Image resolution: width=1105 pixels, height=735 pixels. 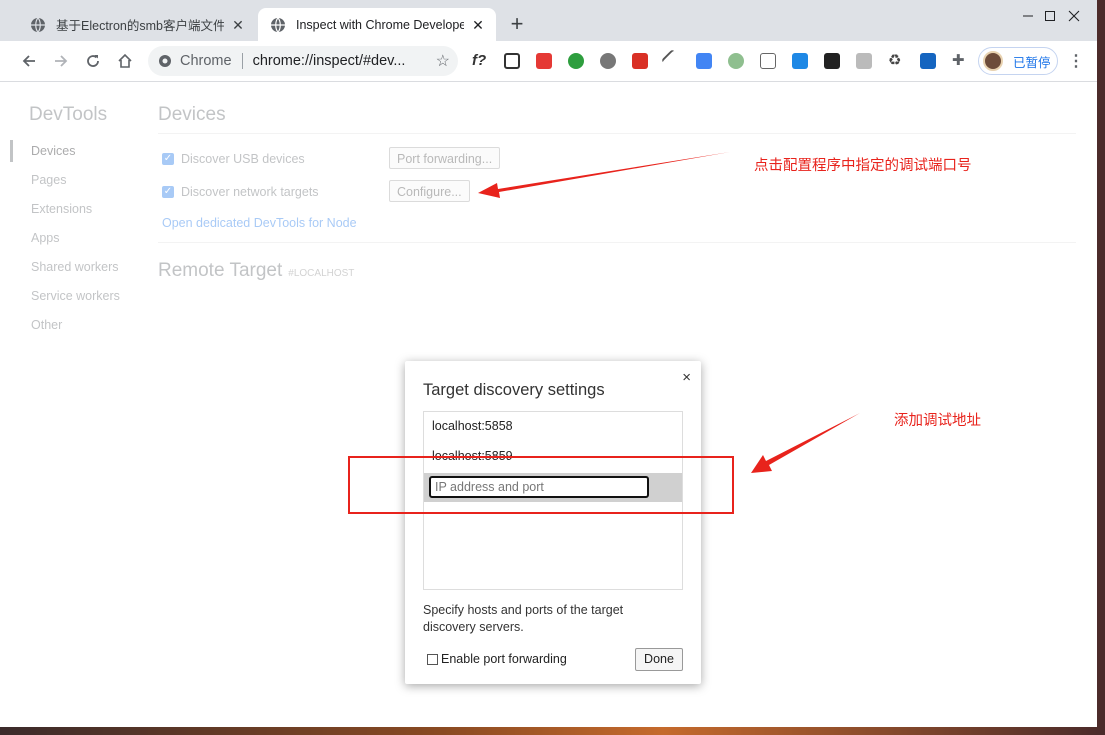 What do you see at coordinates (259, 223) in the screenshot?
I see `node-devtools-link: Open dedicated DevTools for Node` at bounding box center [259, 223].